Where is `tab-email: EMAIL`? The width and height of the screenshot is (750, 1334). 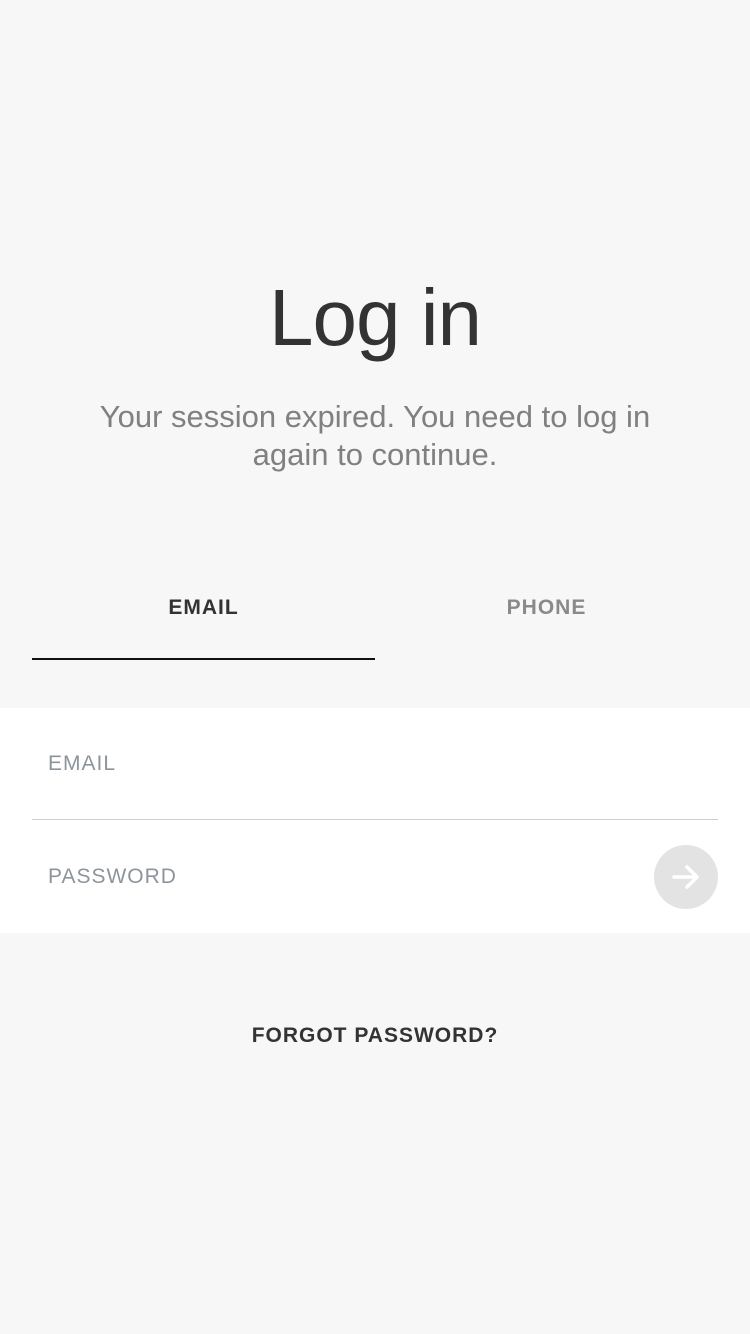 tab-email: EMAIL is located at coordinates (203, 610).